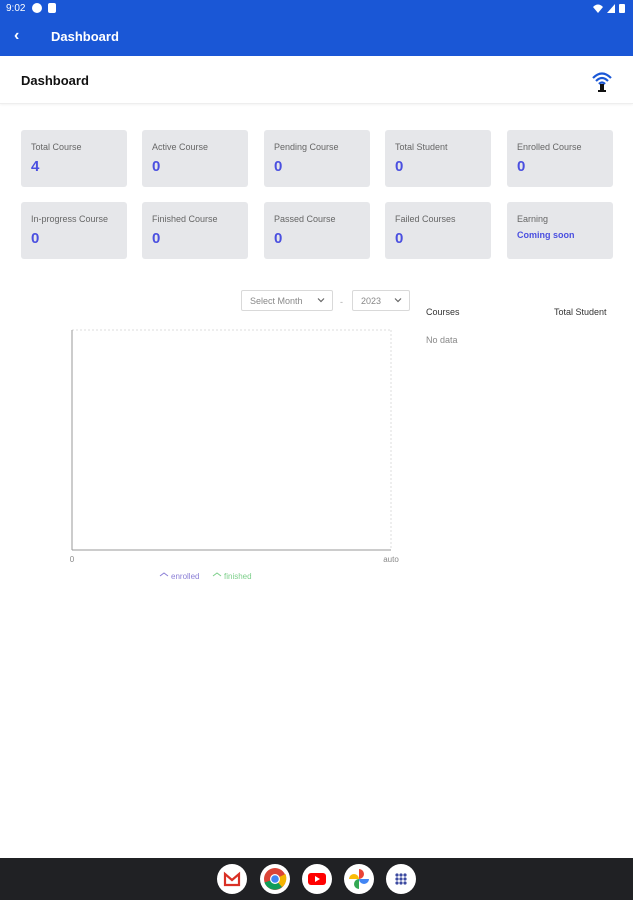  What do you see at coordinates (533, 219) in the screenshot?
I see `stat-label: Earning` at bounding box center [533, 219].